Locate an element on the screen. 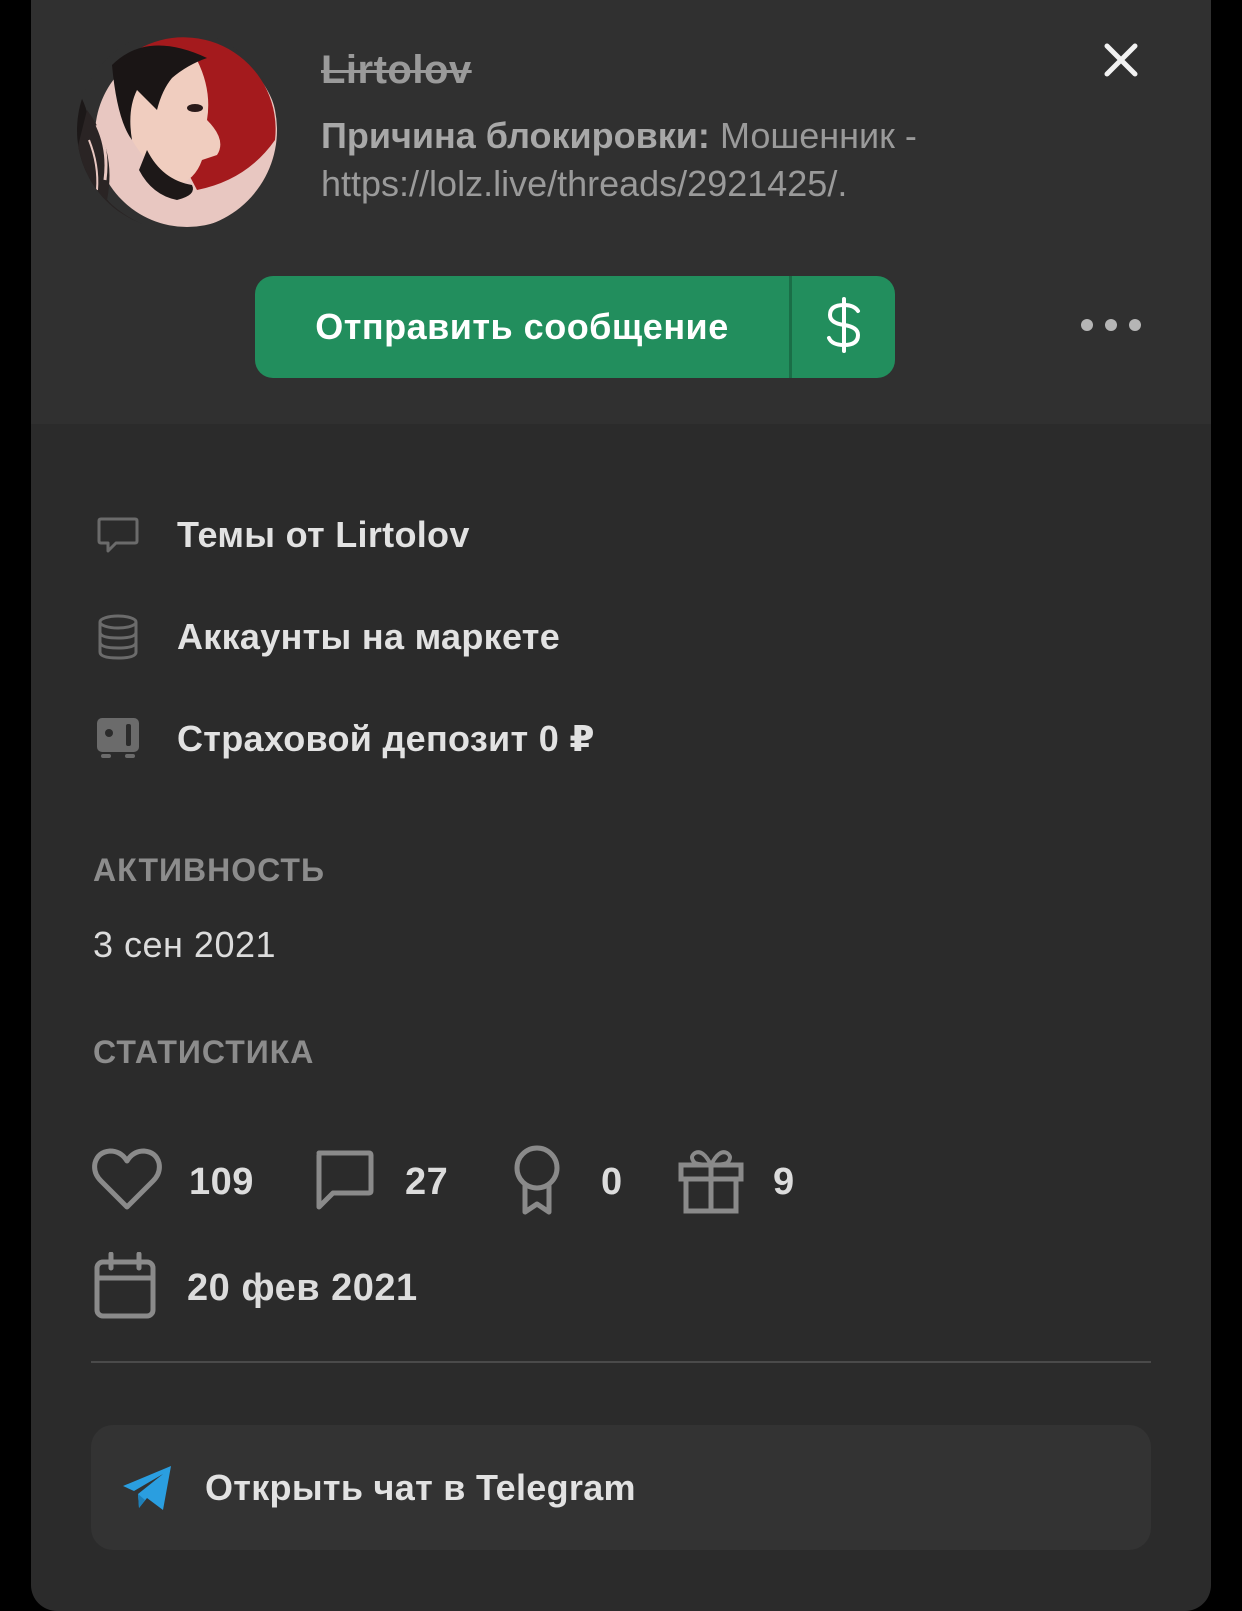  telegram-button-label: Открыть чат в Telegram is located at coordinates (420, 1487).